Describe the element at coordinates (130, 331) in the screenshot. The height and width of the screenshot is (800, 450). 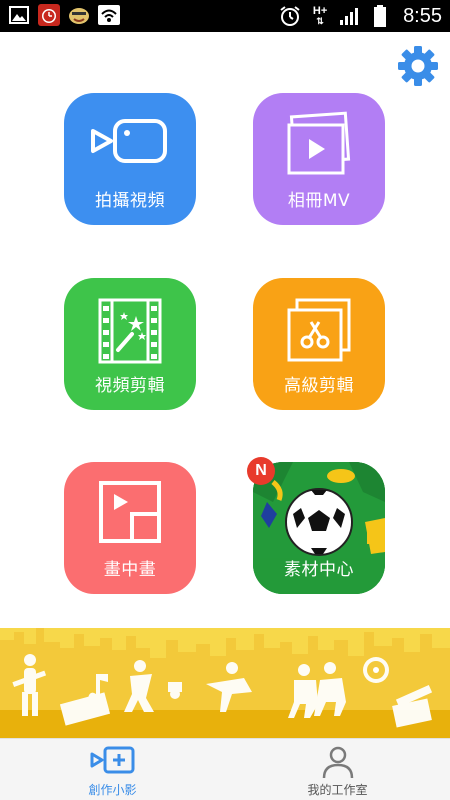
I see `film-magic-icon` at that location.